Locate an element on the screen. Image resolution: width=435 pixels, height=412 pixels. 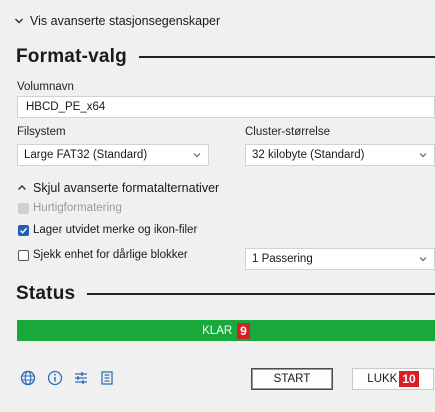
info-icon is located at coordinates (55, 378).